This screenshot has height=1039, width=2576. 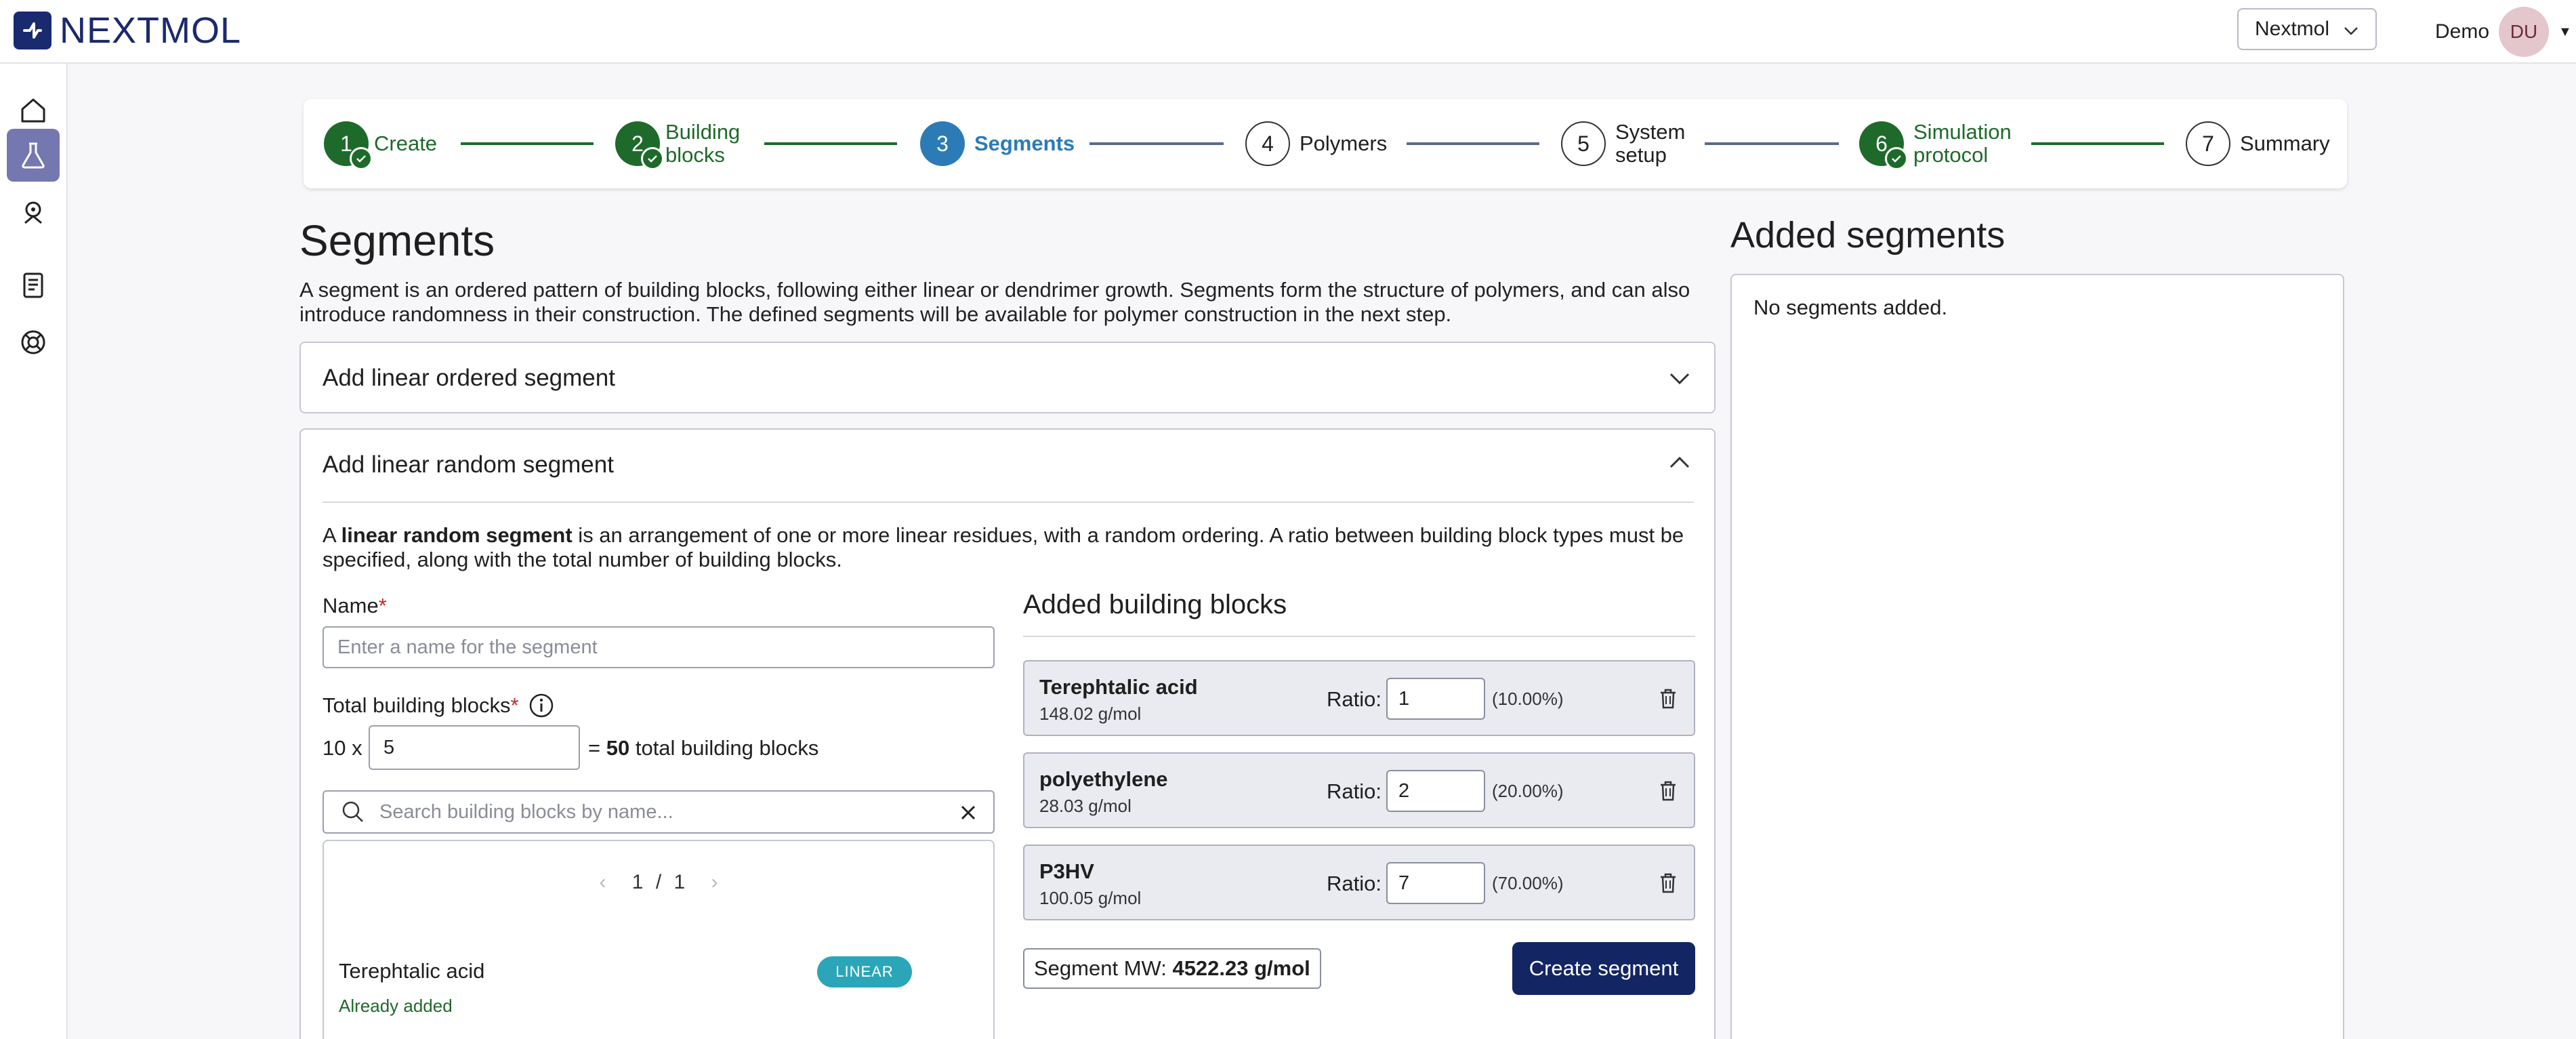 I want to click on step-label: Segments, so click(x=1024, y=143).